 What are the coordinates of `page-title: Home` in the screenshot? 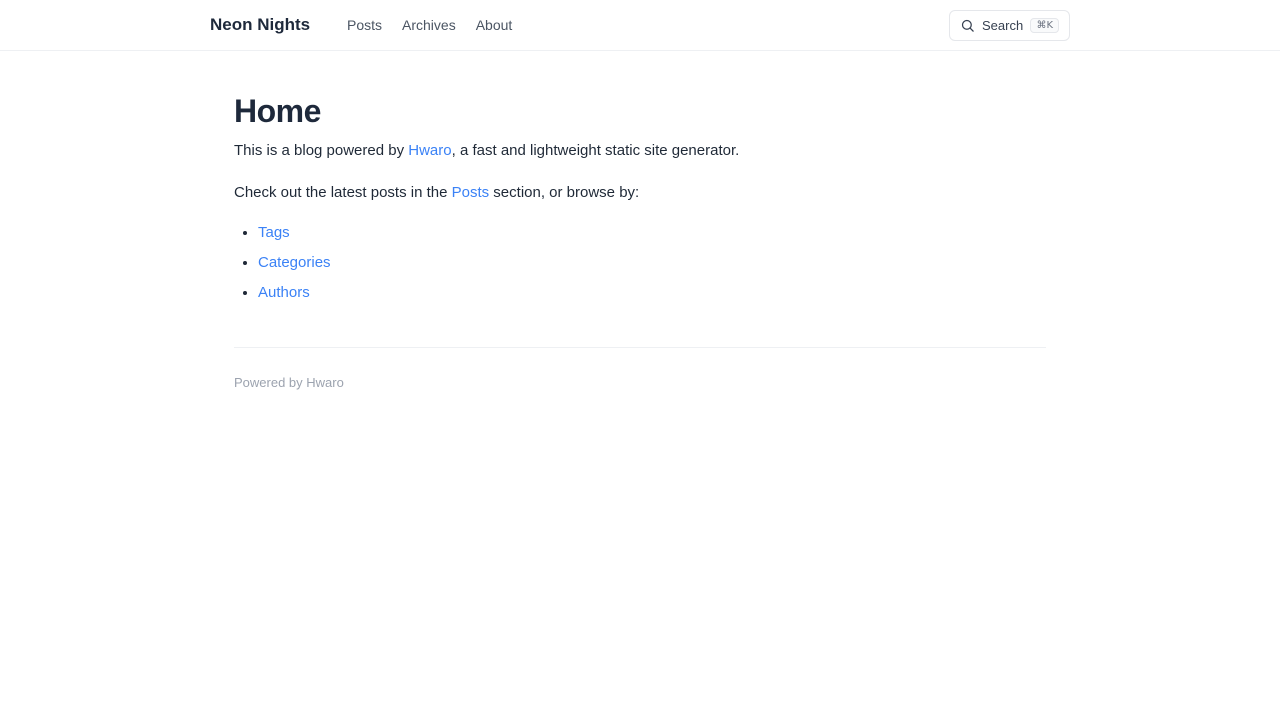 It's located at (277, 111).